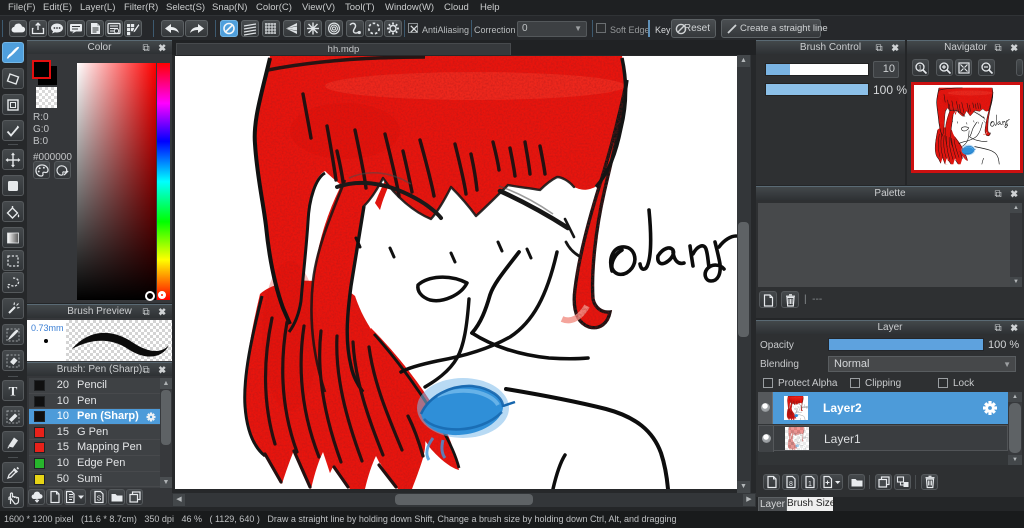 This screenshot has width=1024, height=528. I want to click on svg-text: T, so click(13, 390).